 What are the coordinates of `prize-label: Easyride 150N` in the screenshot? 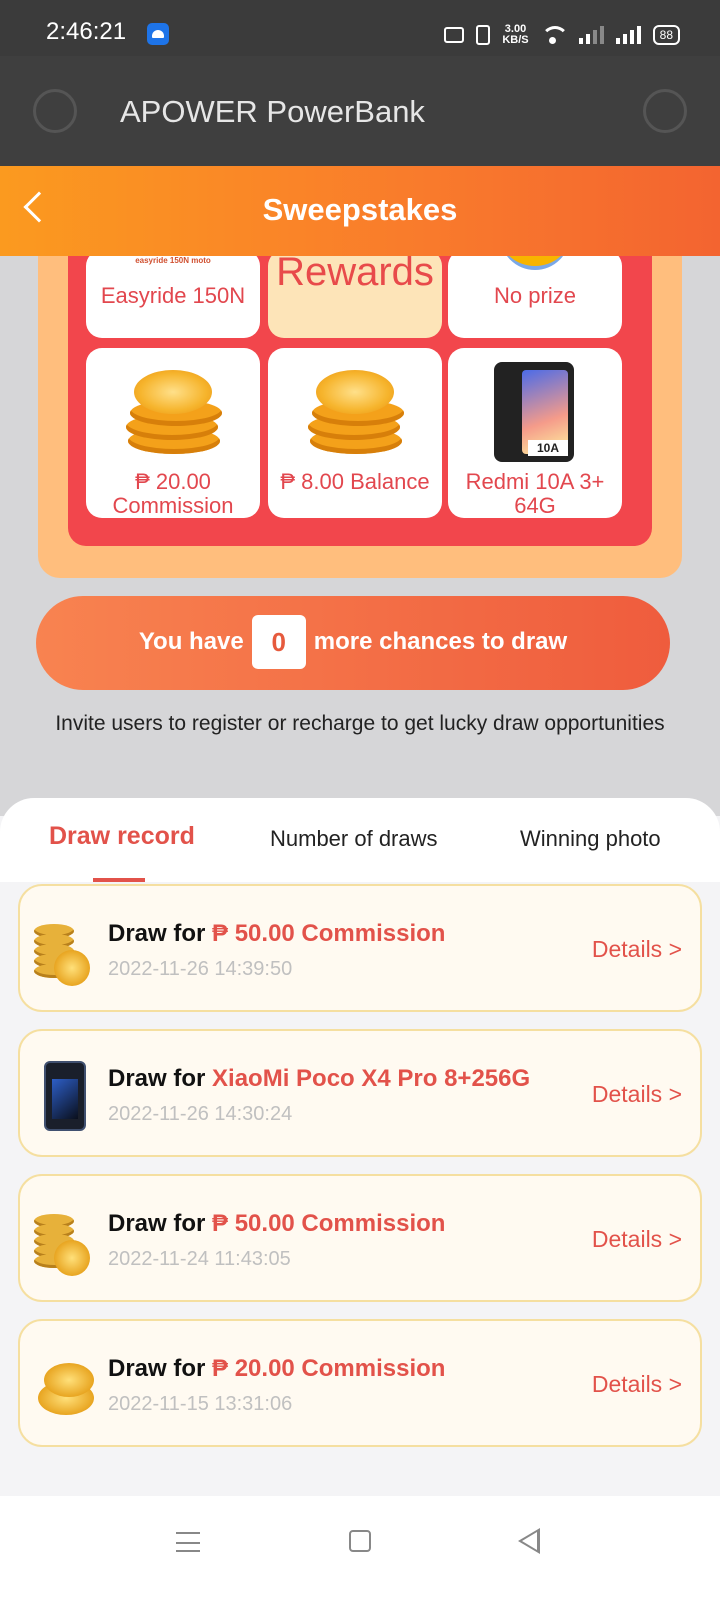 It's located at (173, 295).